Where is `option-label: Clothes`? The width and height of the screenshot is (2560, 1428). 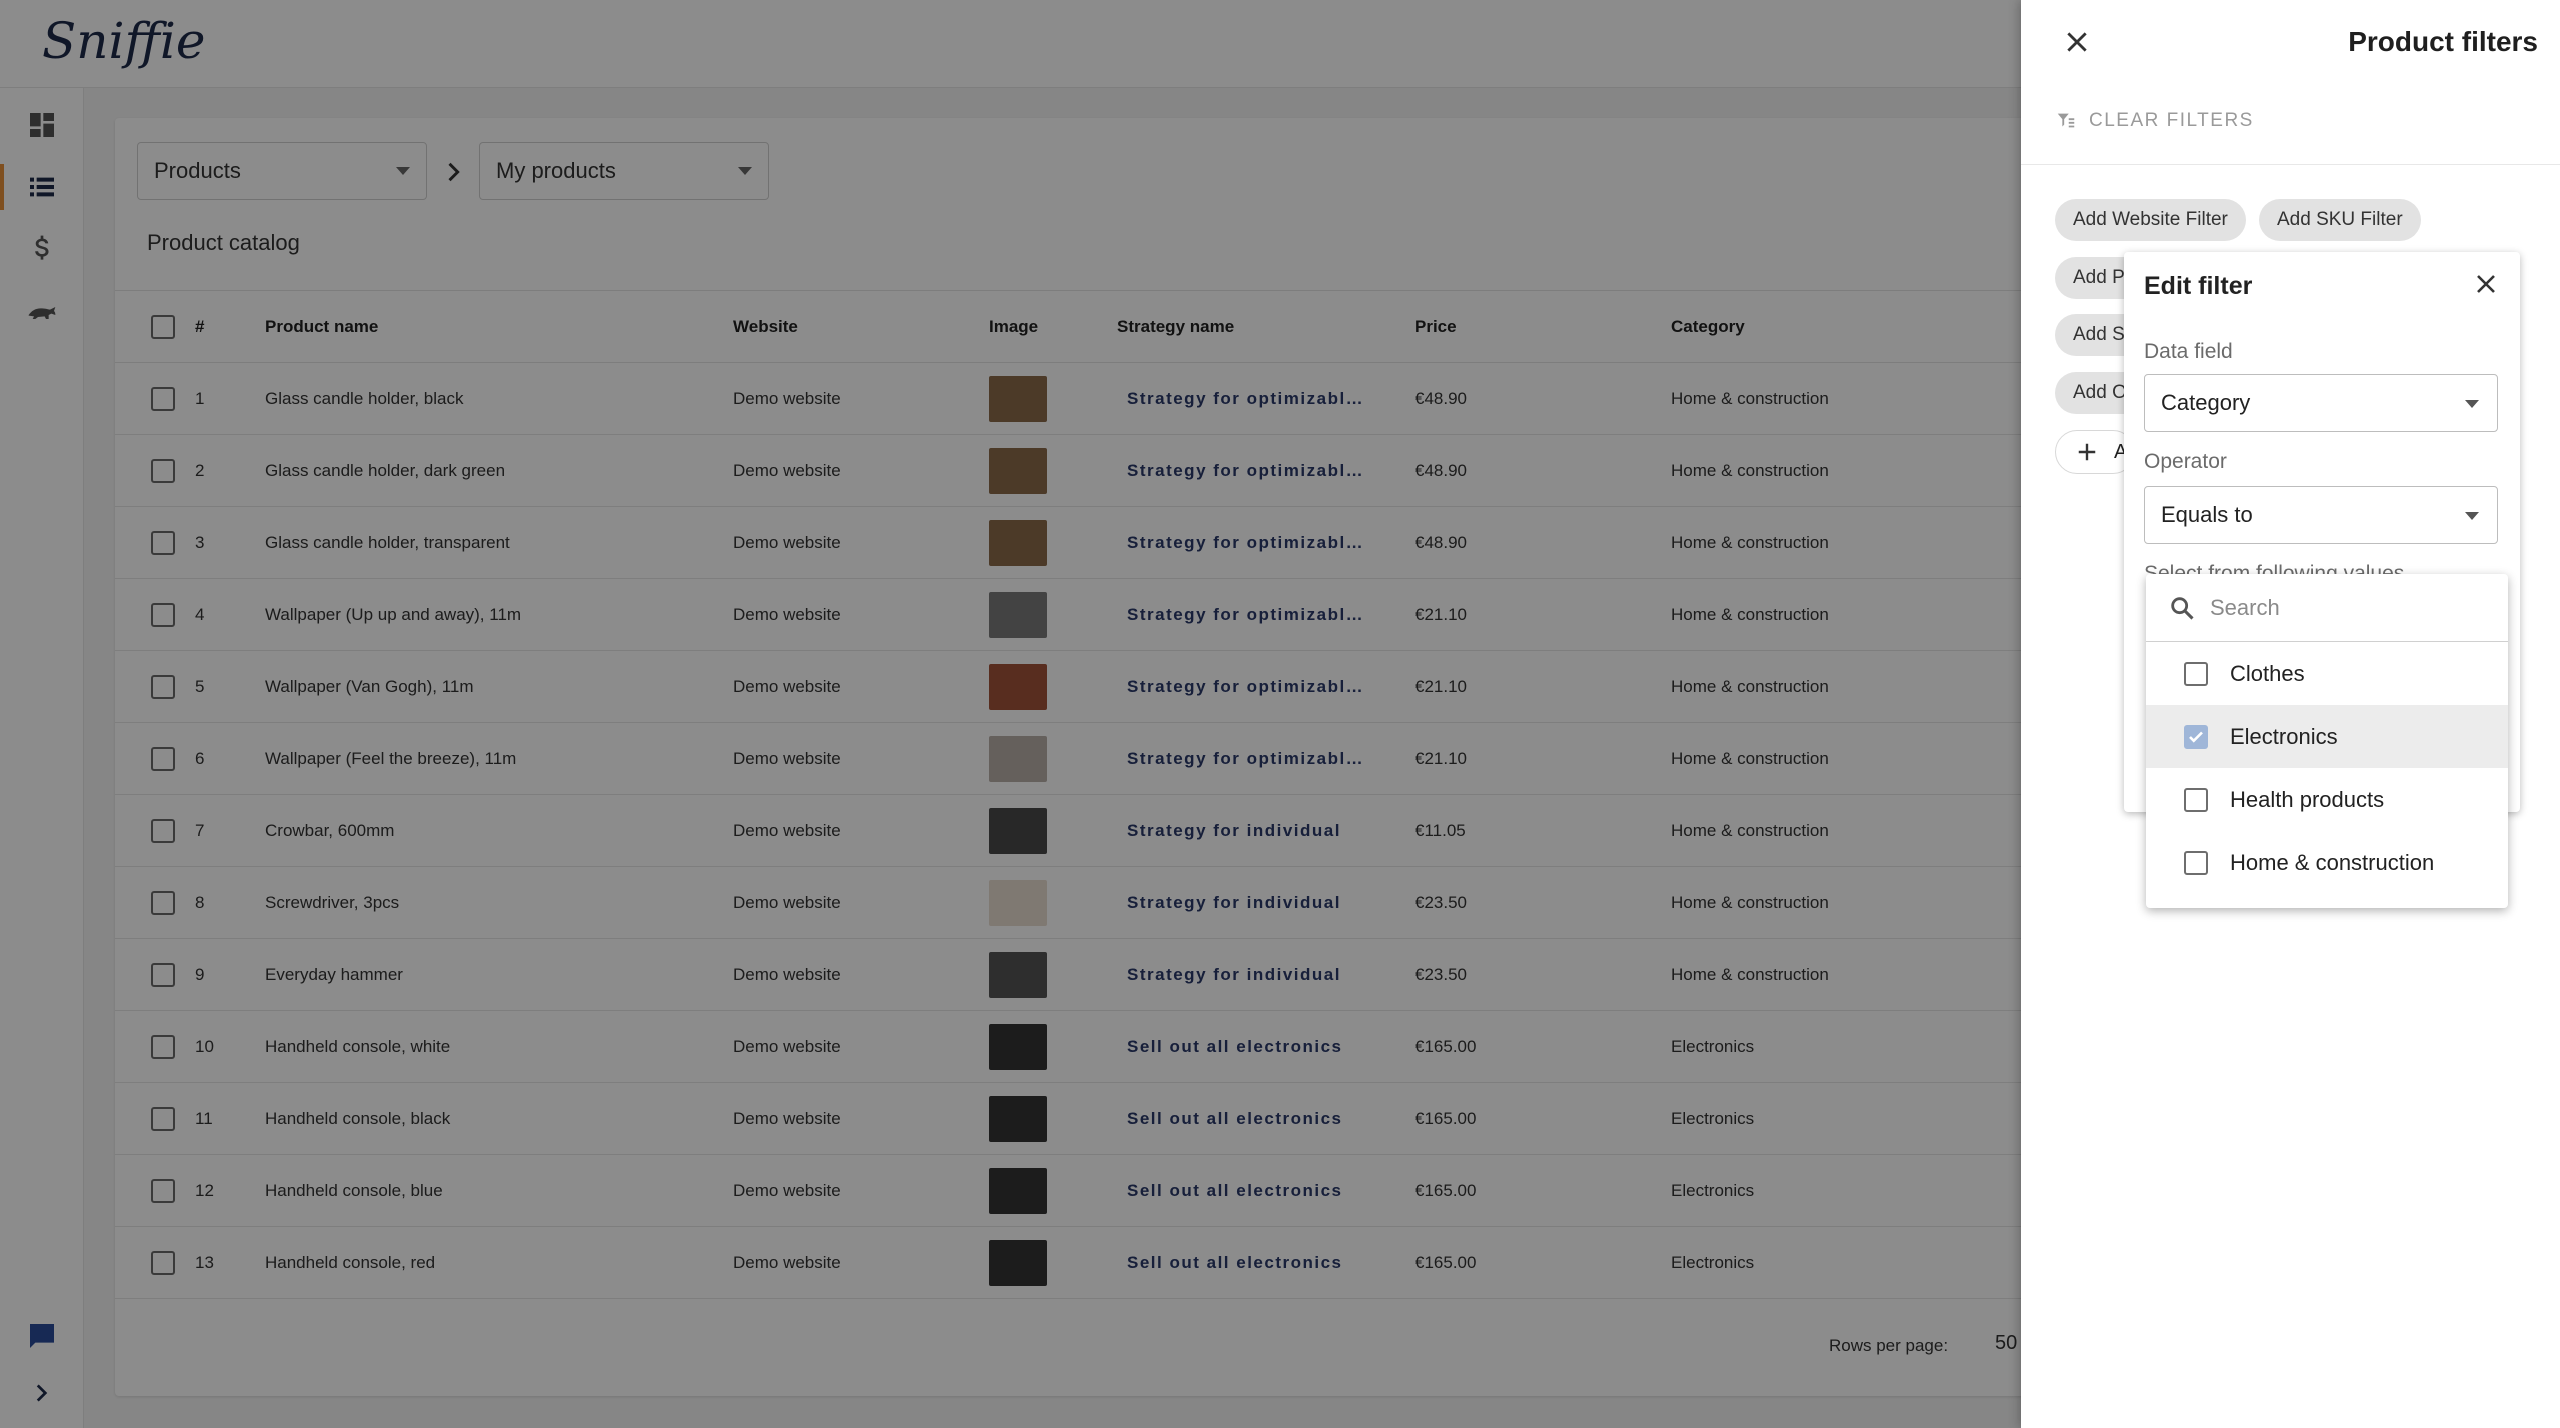 option-label: Clothes is located at coordinates (2267, 673).